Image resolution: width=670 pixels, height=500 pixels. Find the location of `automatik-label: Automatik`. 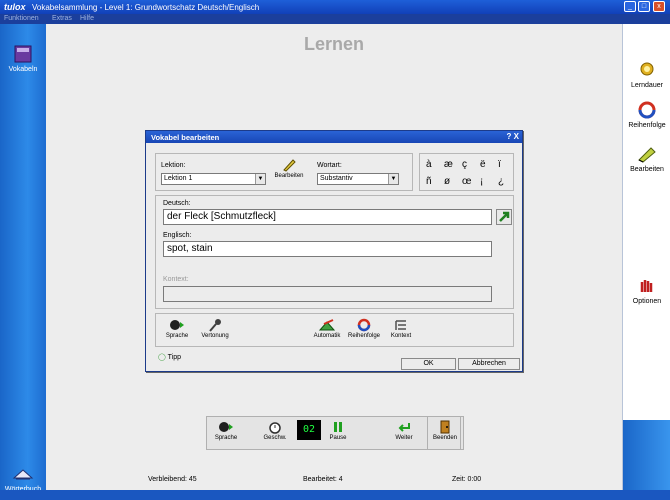

automatik-label: Automatik is located at coordinates (327, 336).